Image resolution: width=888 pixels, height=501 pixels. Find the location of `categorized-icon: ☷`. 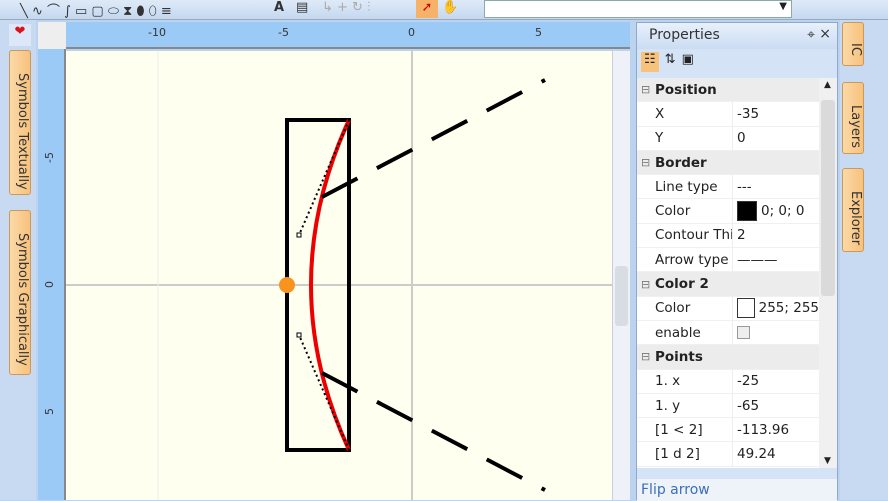

categorized-icon: ☷ is located at coordinates (650, 62).